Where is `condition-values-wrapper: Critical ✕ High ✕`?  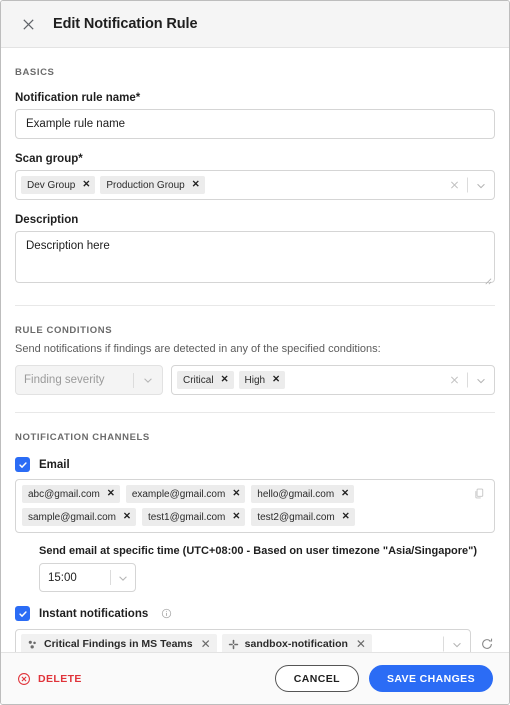
condition-values-wrapper: Critical ✕ High ✕ is located at coordinates (333, 380).